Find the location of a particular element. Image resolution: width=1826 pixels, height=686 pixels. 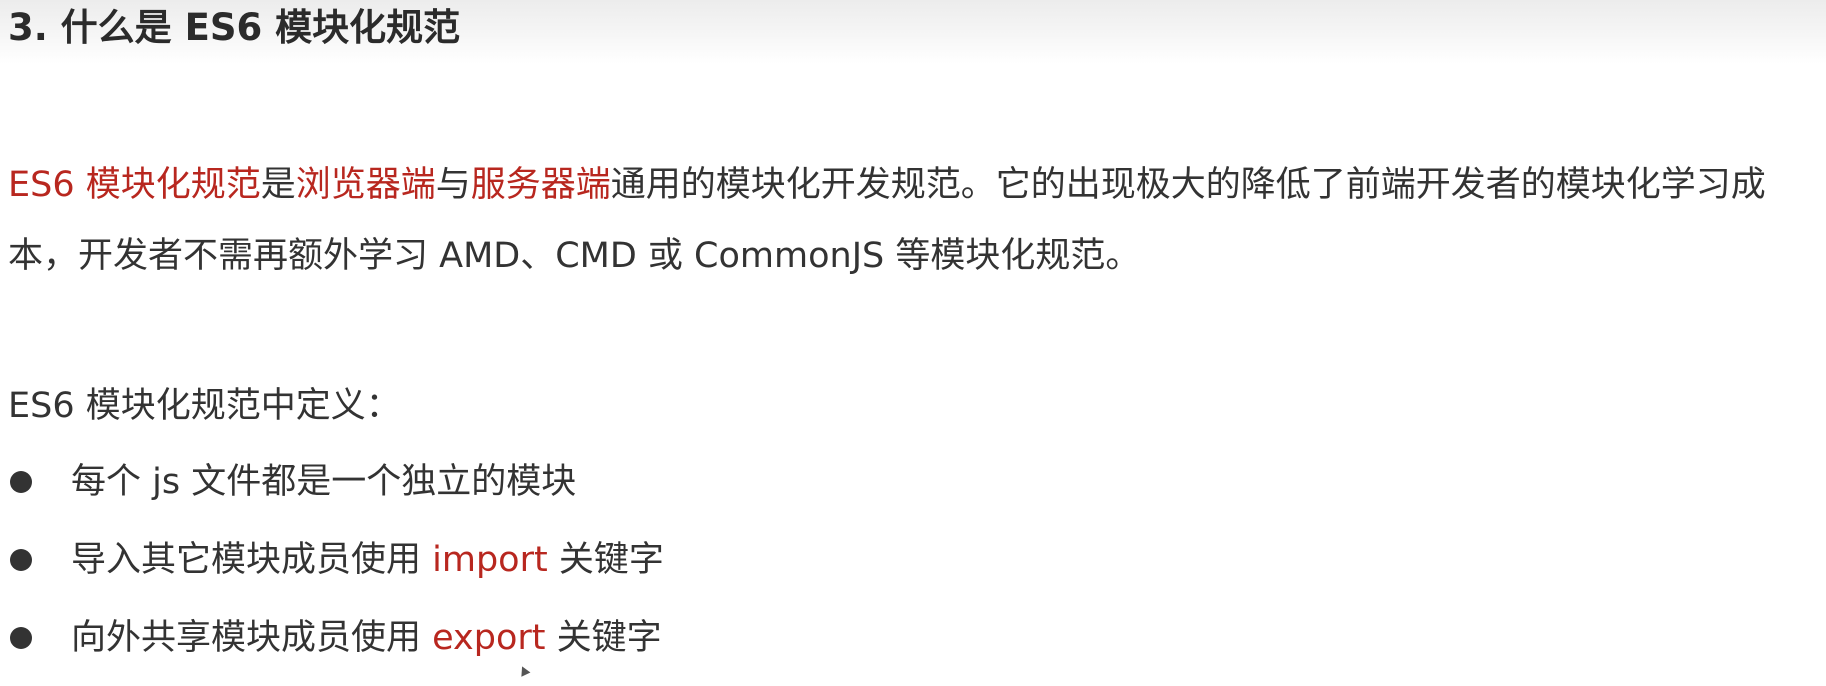

page-title: 3. 什么是 ES6 模块化规范 is located at coordinates (234, 27).